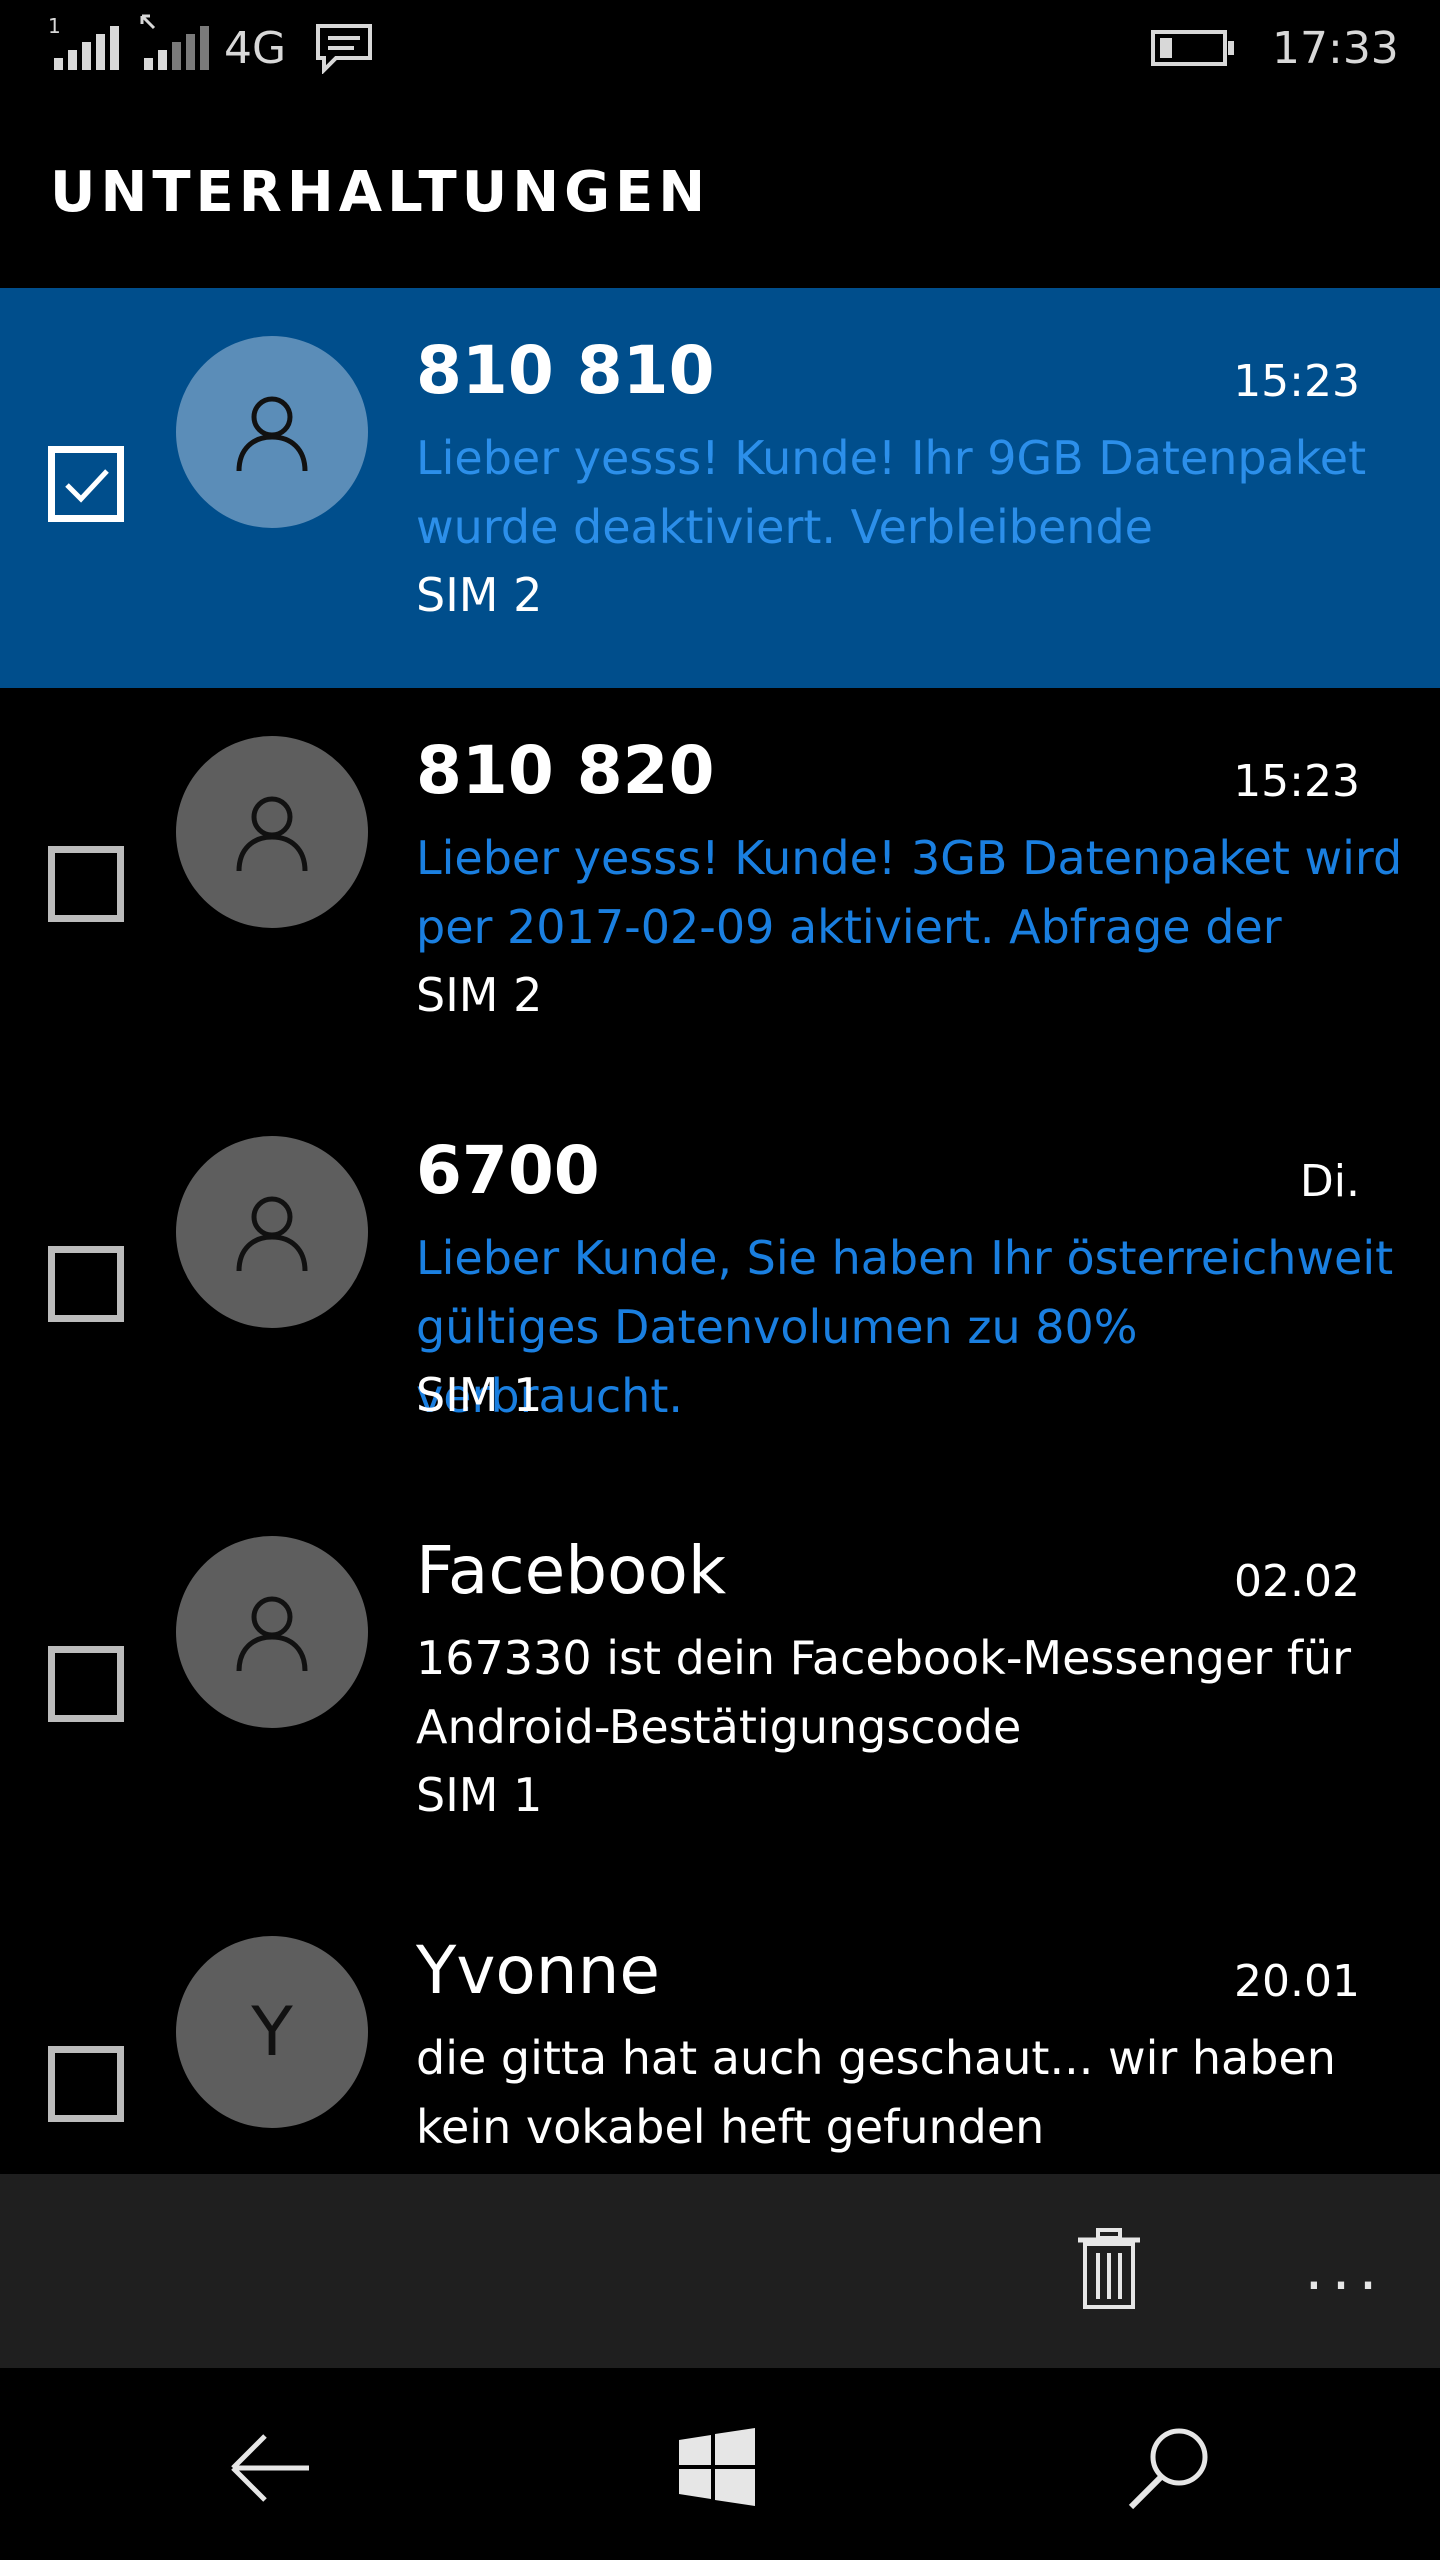 This screenshot has height=2560, width=1440. I want to click on trash-icon, so click(1109, 2268).